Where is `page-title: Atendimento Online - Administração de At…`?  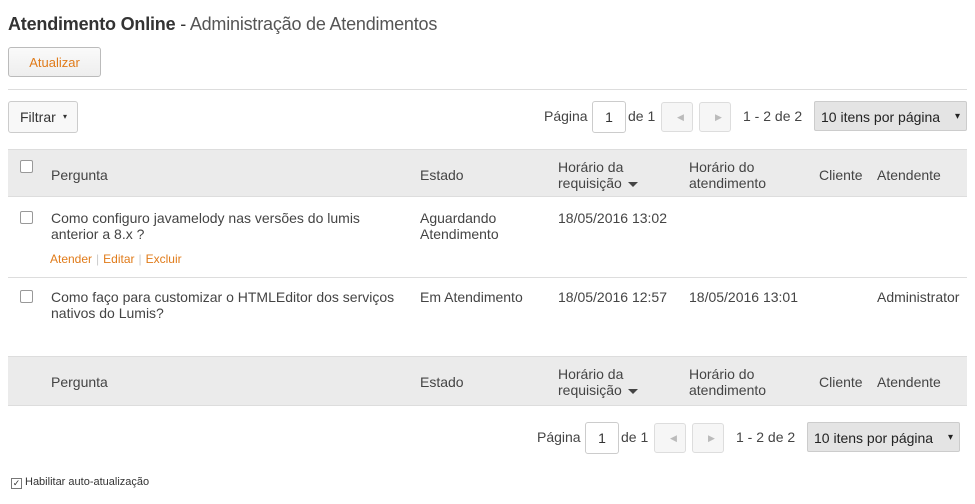
page-title: Atendimento Online - Administração de At… is located at coordinates (222, 24).